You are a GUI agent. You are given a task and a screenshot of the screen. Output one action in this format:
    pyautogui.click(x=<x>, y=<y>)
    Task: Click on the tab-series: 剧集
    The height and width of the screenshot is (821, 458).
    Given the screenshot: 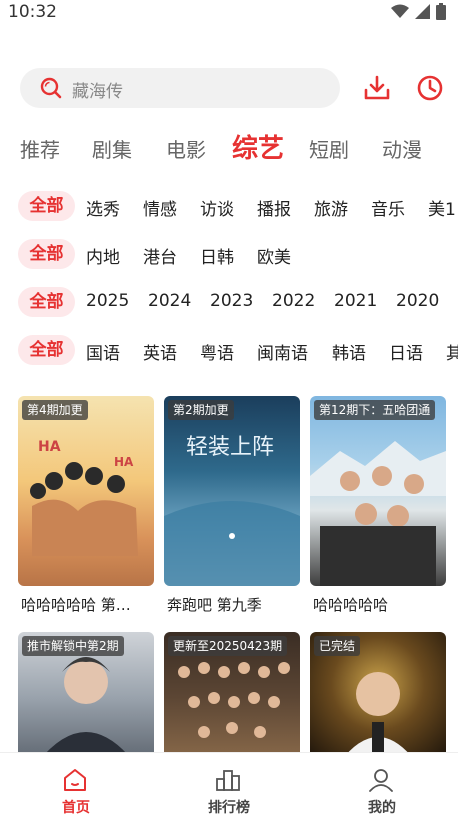 What is the action you would take?
    pyautogui.click(x=112, y=148)
    